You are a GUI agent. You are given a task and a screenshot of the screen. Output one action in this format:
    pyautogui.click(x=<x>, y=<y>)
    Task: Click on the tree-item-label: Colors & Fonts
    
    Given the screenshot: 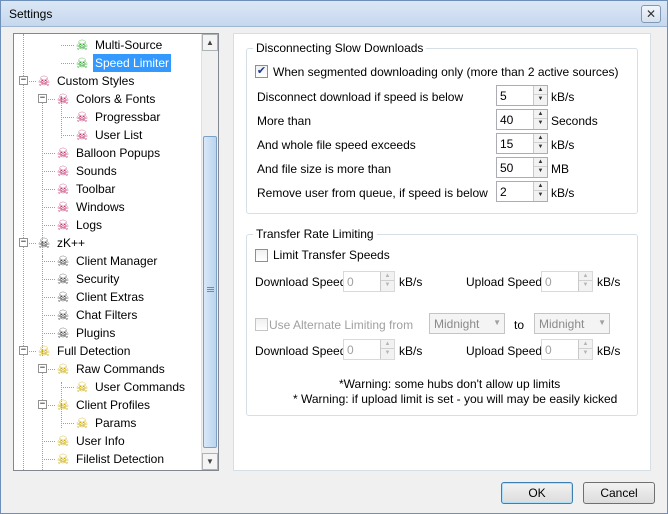 What is the action you would take?
    pyautogui.click(x=116, y=99)
    